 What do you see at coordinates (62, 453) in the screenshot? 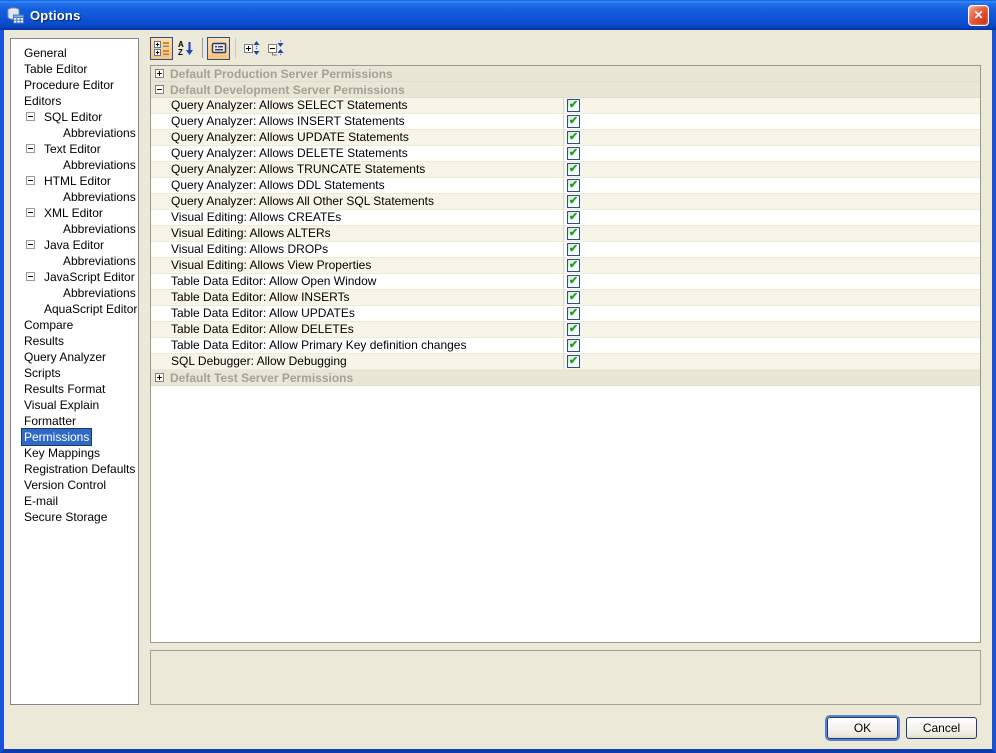
I see `sidebar-item-label: Key Mappings` at bounding box center [62, 453].